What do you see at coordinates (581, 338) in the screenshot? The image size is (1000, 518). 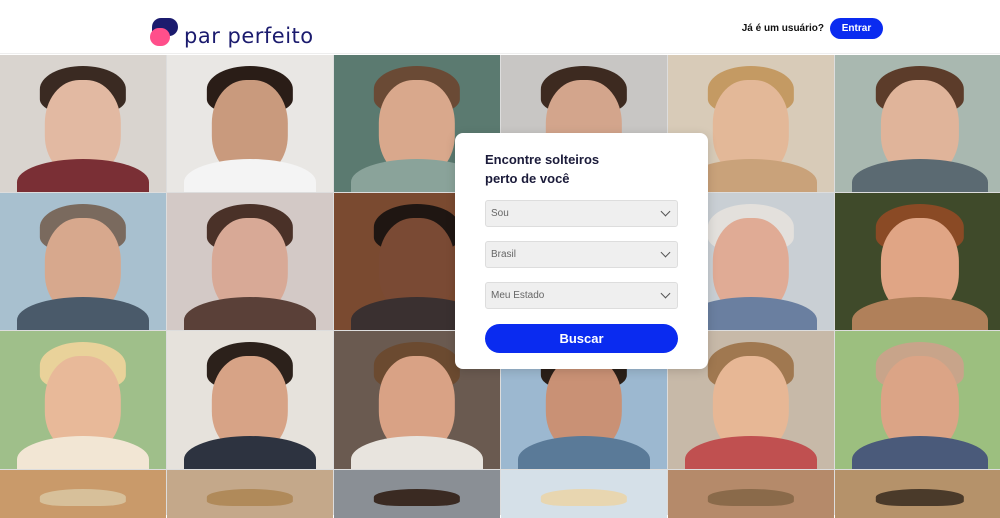 I see `search-button: Buscar` at bounding box center [581, 338].